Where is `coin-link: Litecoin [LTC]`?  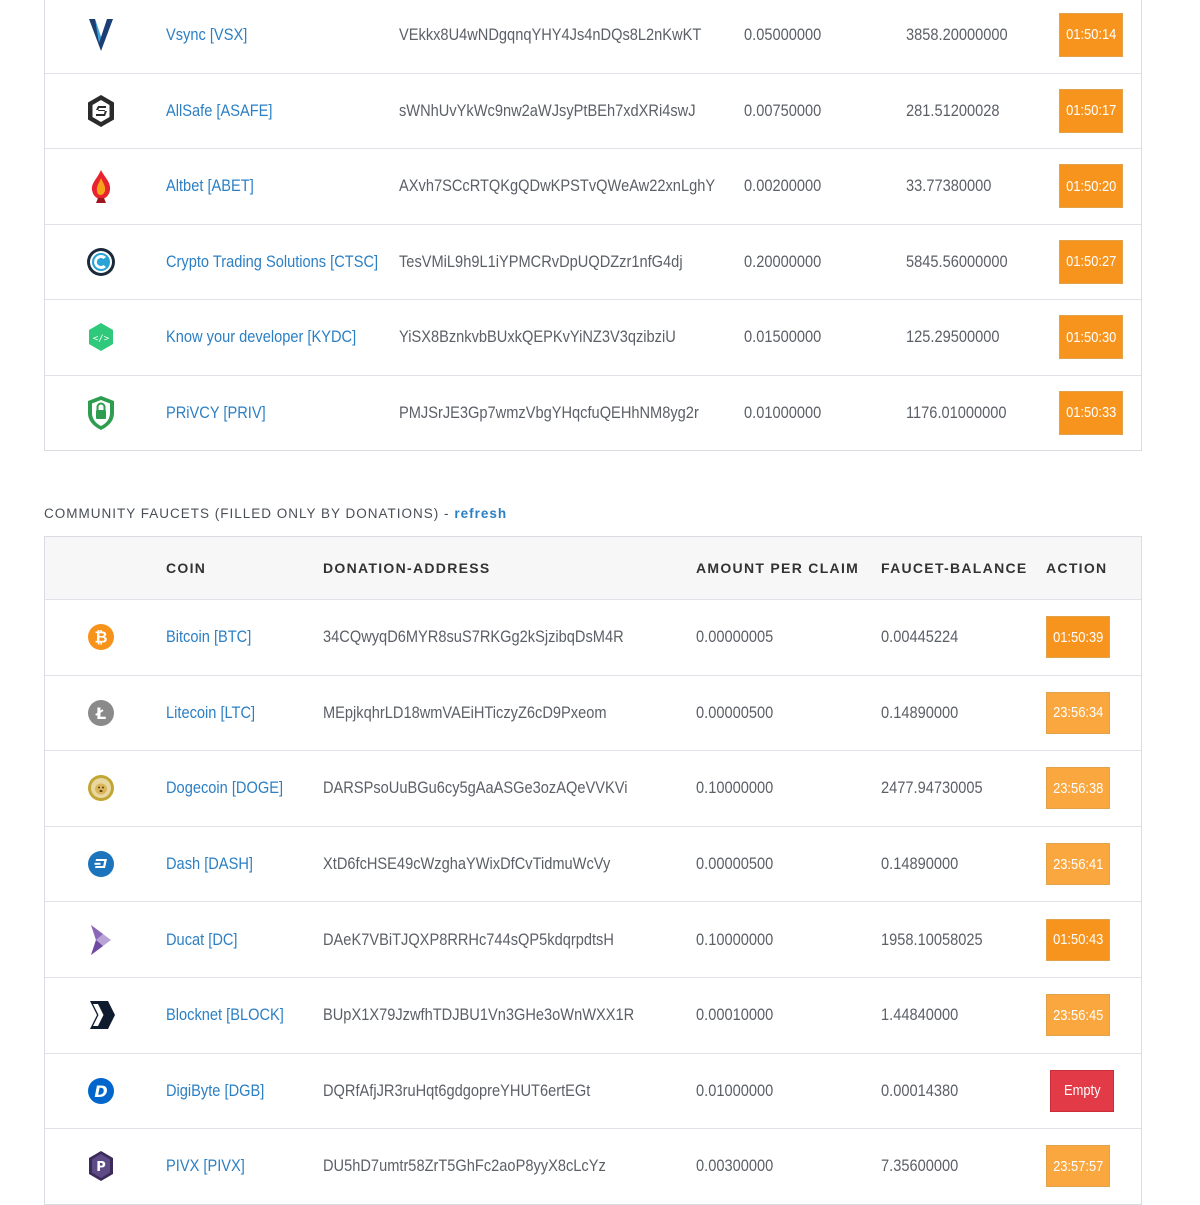
coin-link: Litecoin [LTC] is located at coordinates (210, 713).